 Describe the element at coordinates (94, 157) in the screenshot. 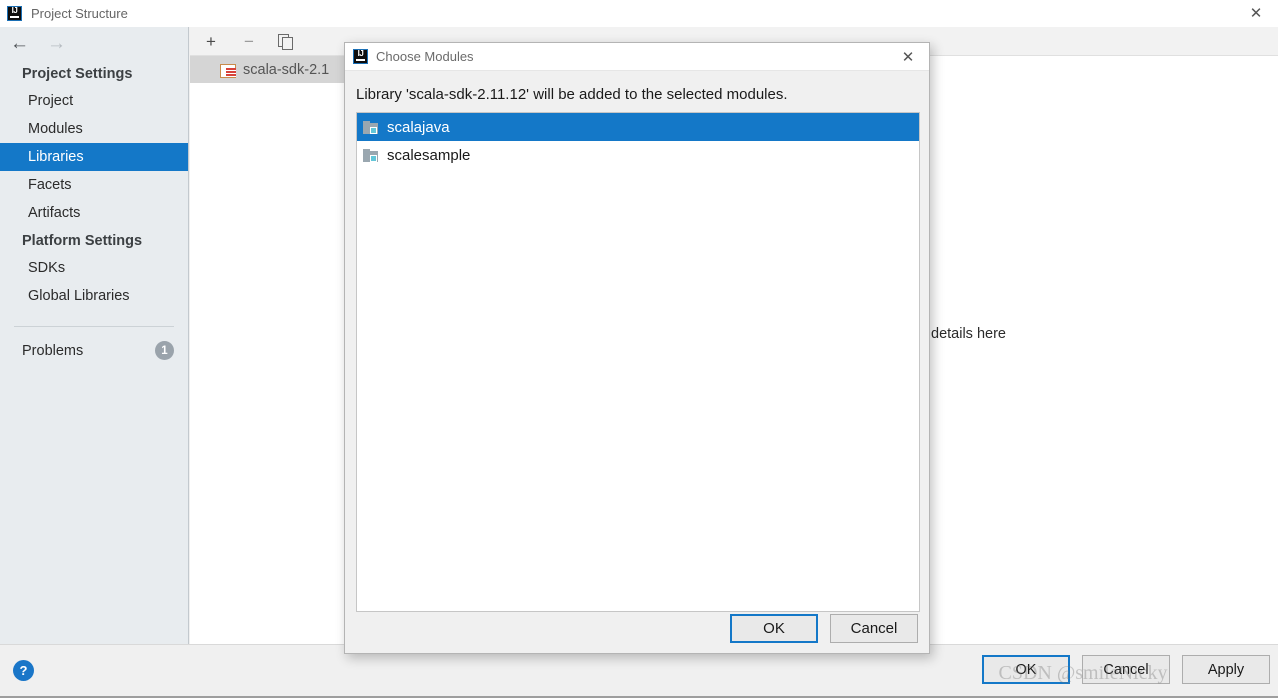

I see `sidebar-item-libraries: Libraries` at that location.